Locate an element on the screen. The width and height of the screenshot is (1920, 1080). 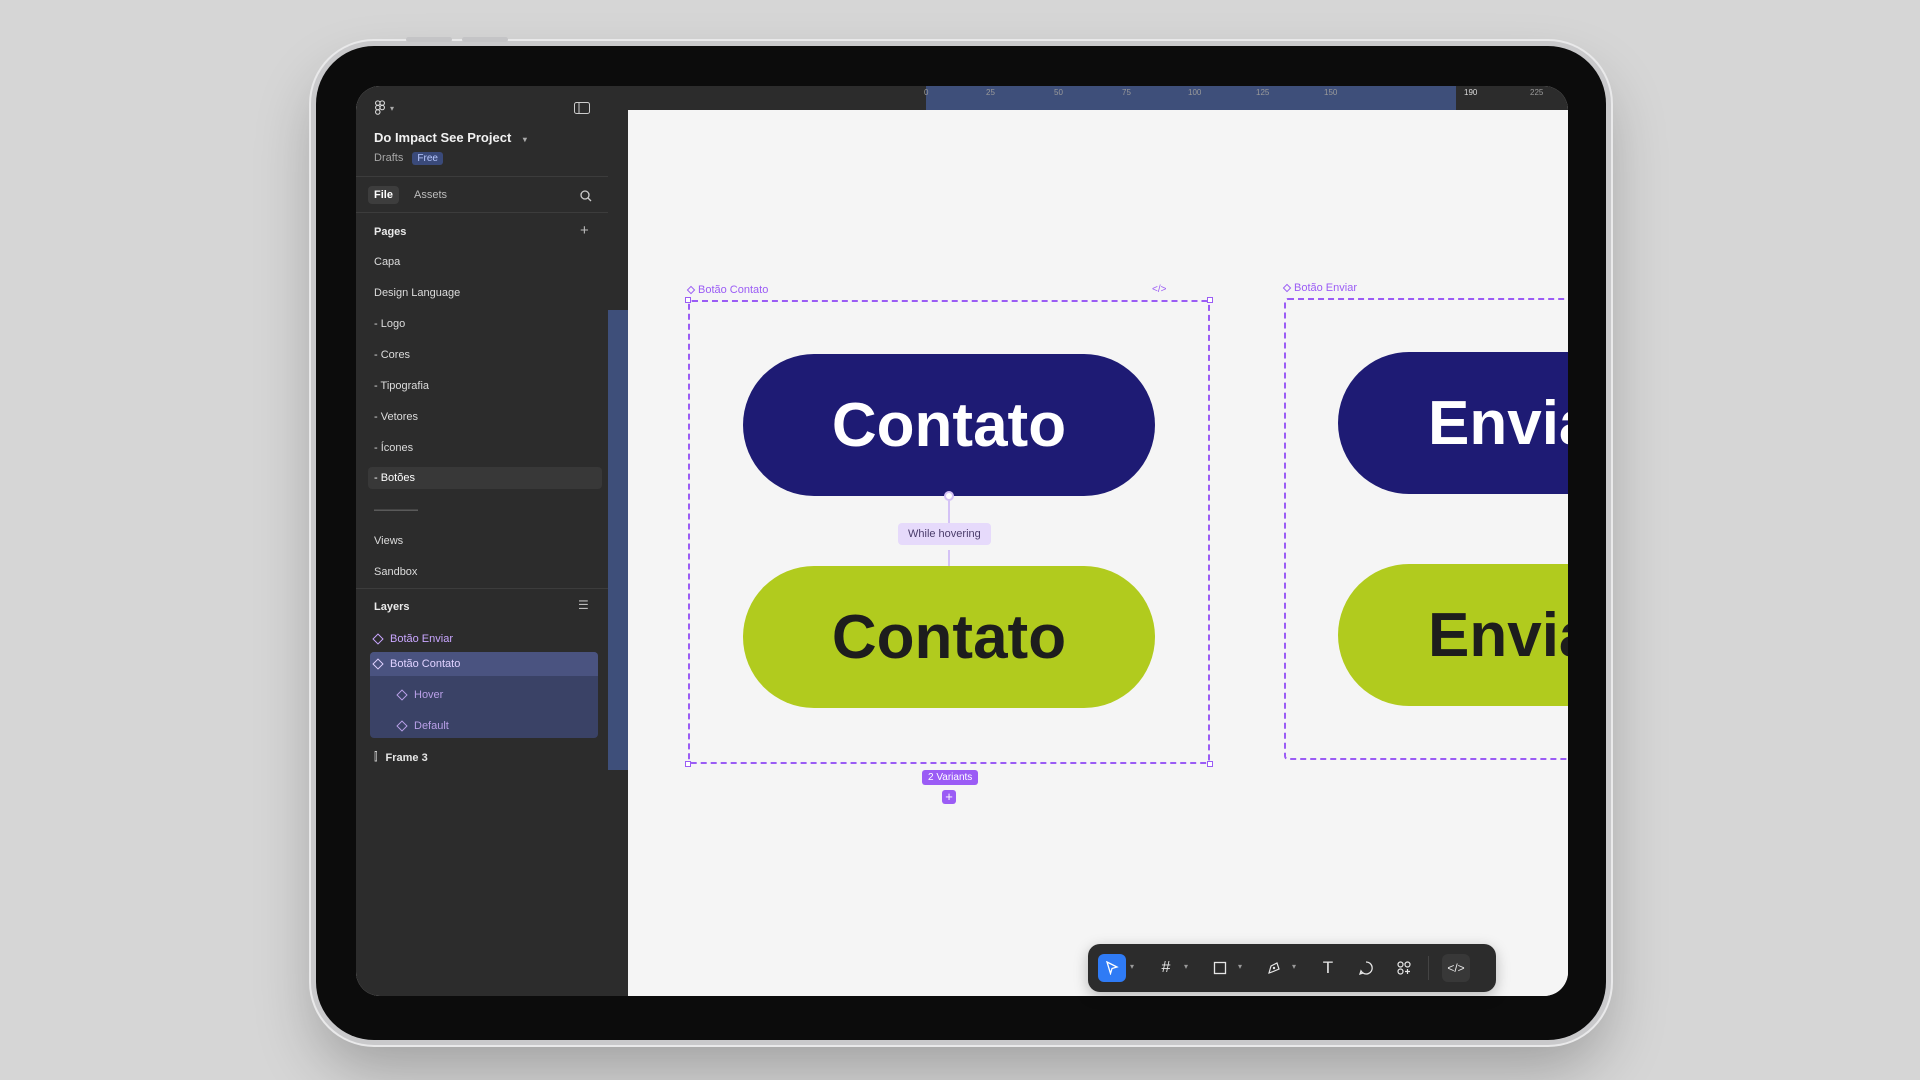
comment-tool-button is located at coordinates (1366, 968).